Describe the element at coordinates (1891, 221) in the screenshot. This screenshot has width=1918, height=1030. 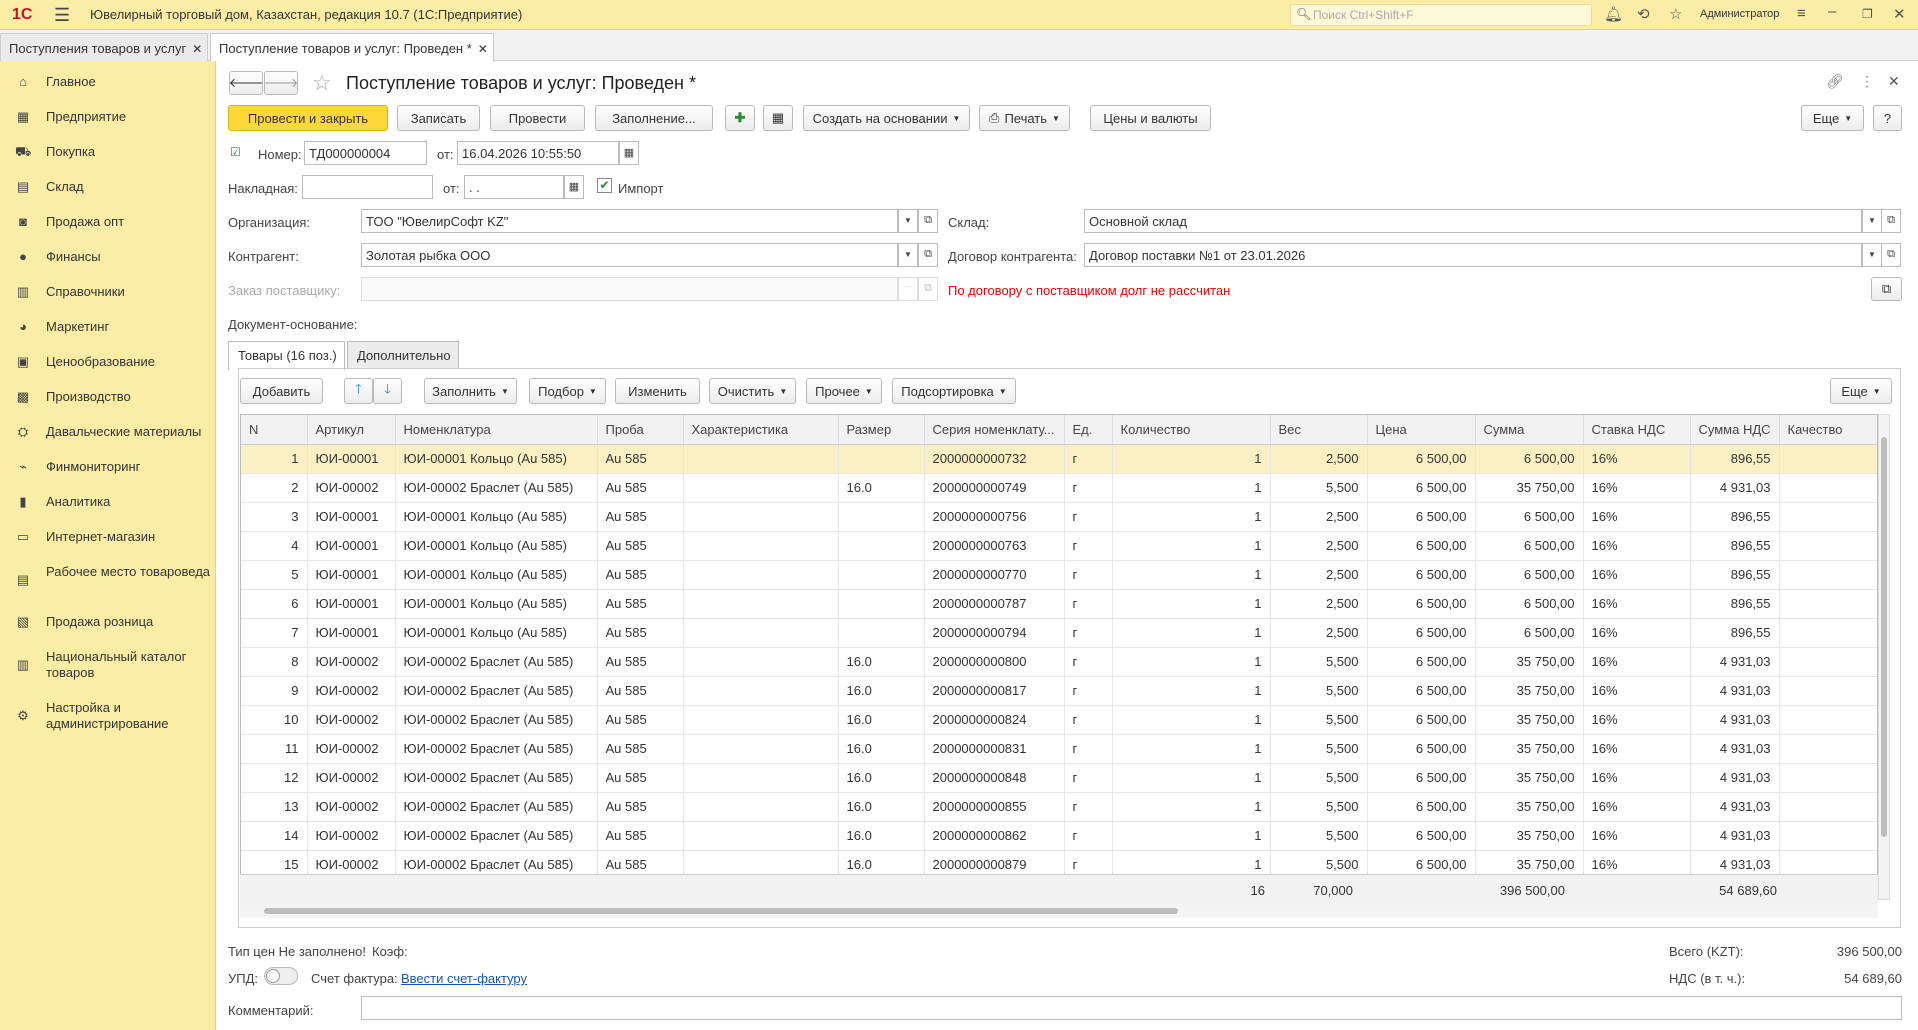
I see `open-warehouse-icon: ⧉` at that location.